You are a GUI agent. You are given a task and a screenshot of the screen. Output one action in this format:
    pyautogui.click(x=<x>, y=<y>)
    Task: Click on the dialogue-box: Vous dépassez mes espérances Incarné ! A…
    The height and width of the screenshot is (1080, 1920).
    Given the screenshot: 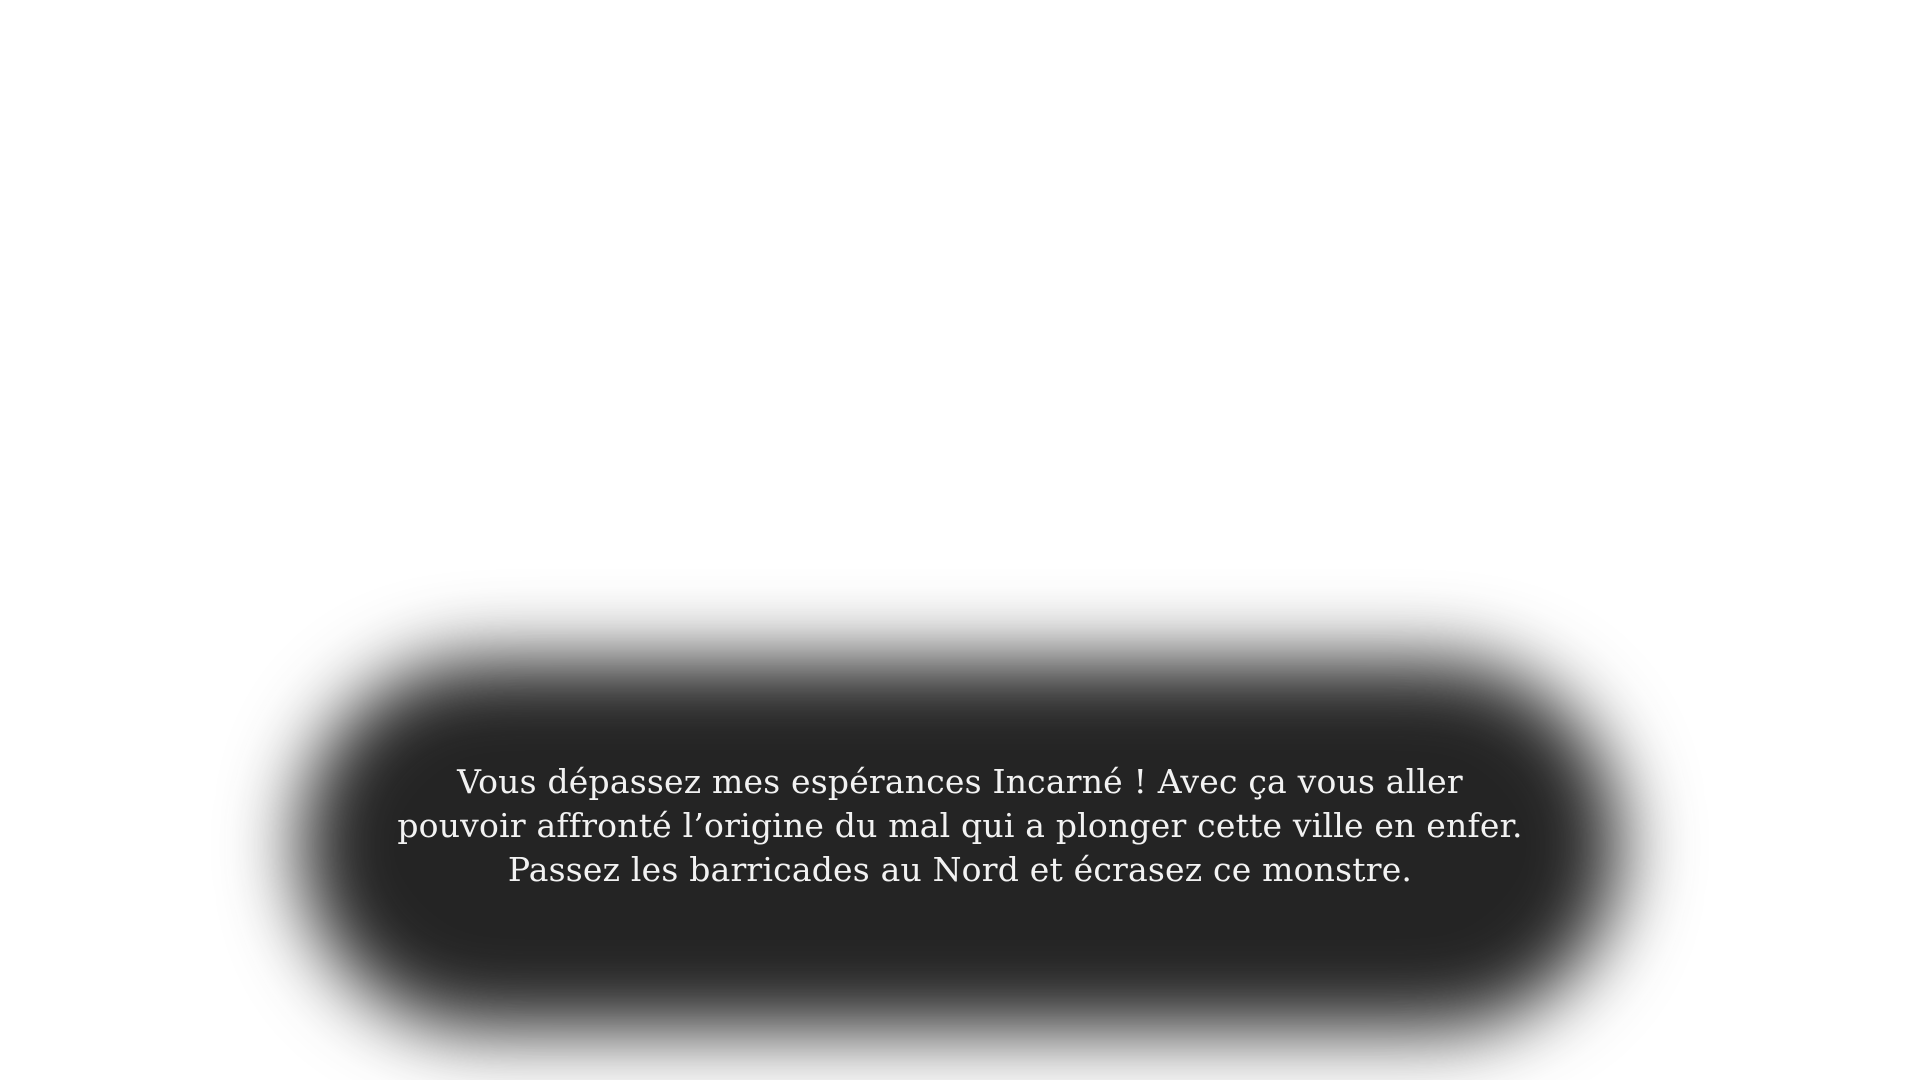 What is the action you would take?
    pyautogui.click(x=960, y=826)
    